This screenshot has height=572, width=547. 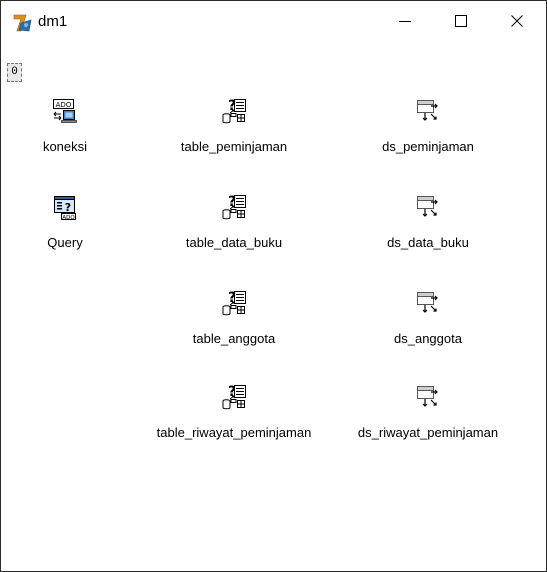 I want to click on close-icon, so click(x=517, y=21).